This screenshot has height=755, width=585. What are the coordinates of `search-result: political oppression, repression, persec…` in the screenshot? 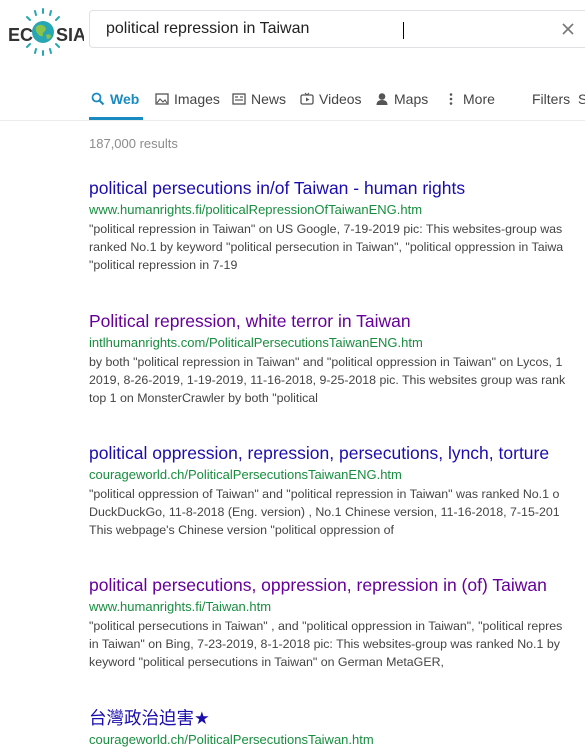 It's located at (337, 490).